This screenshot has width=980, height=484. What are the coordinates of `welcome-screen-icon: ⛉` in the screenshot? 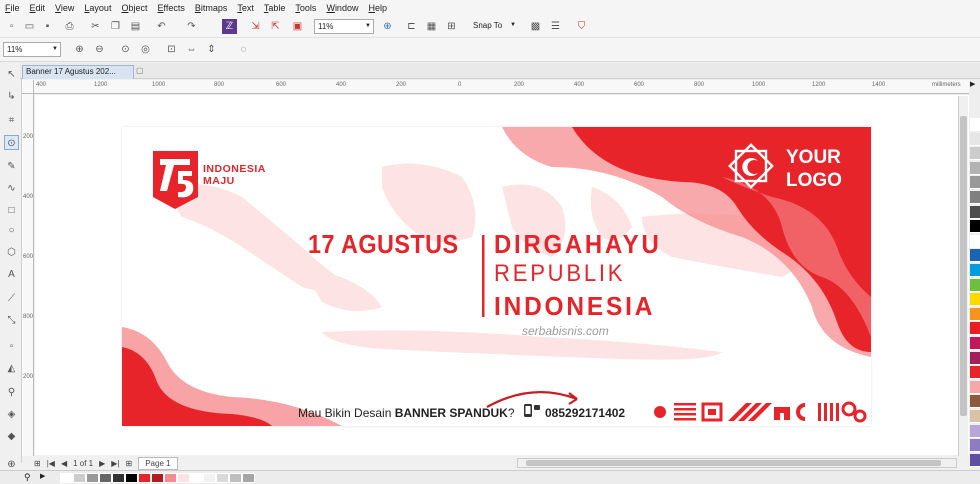 It's located at (581, 26).